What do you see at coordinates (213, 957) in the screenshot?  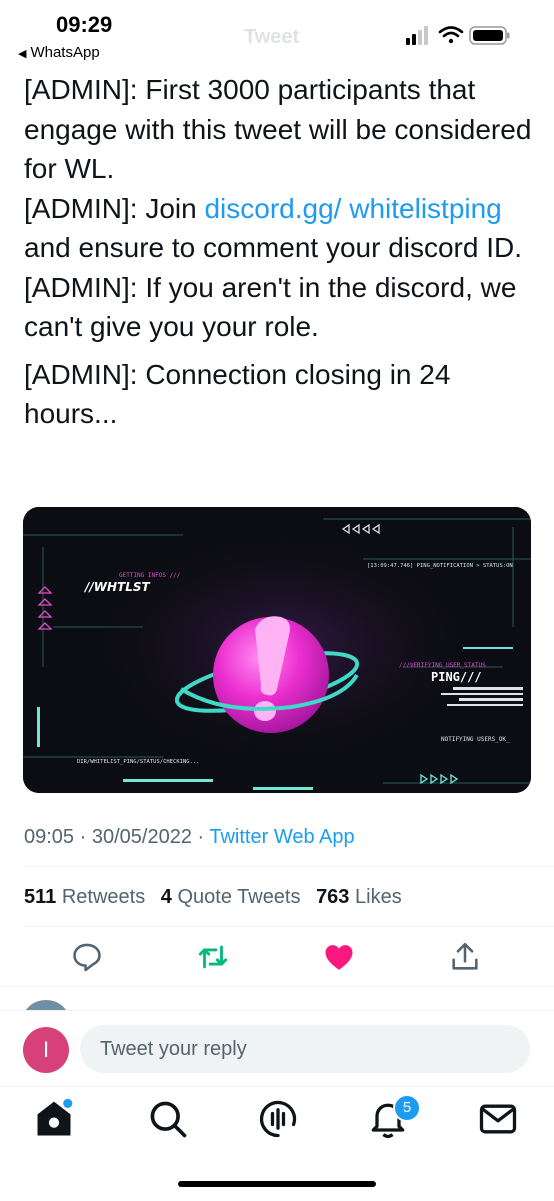 I see `retweet-icon` at bounding box center [213, 957].